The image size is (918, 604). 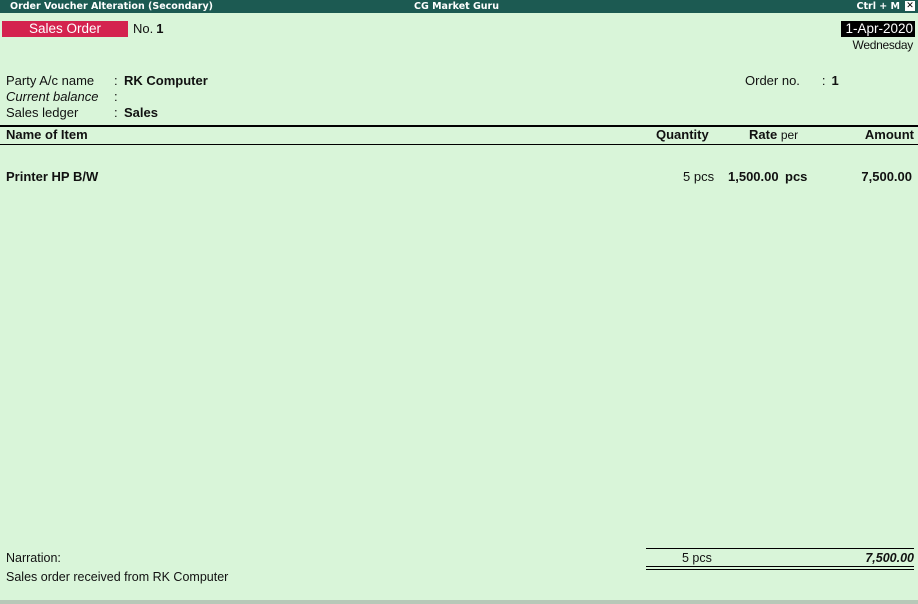 I want to click on sales-ledger-value: Sales, so click(x=141, y=112).